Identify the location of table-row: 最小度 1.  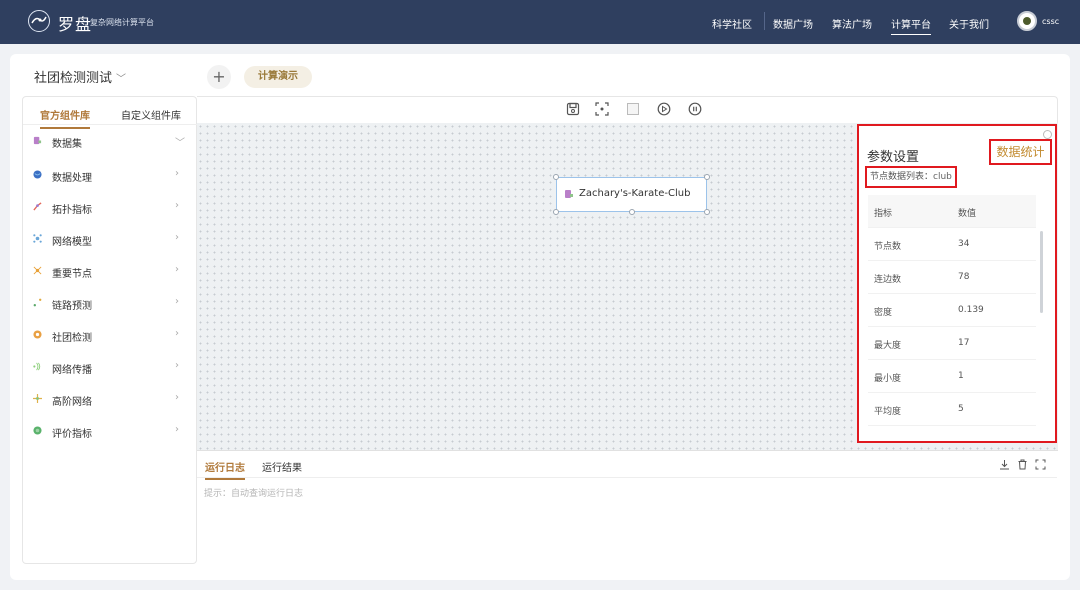
(952, 376).